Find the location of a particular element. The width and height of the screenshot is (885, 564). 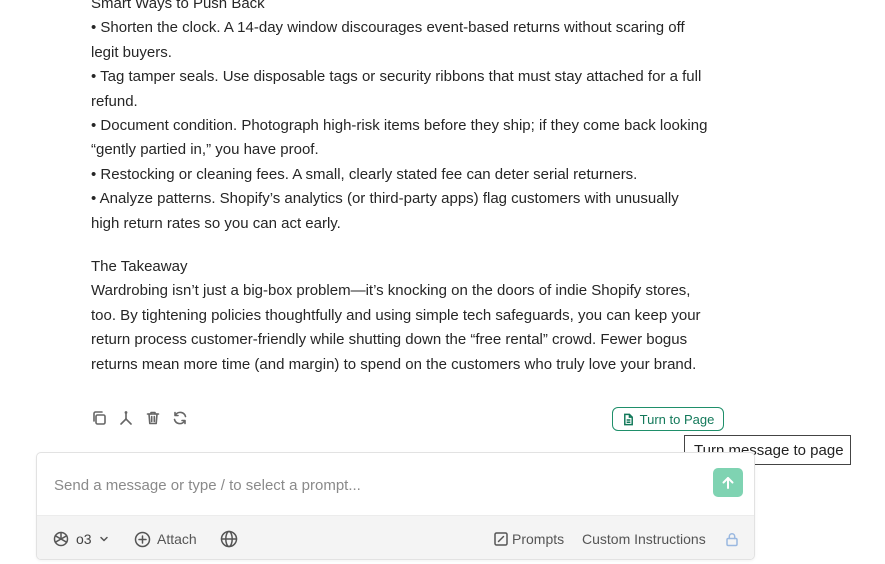

custom-instructions-label: Custom Instructions is located at coordinates (644, 539).